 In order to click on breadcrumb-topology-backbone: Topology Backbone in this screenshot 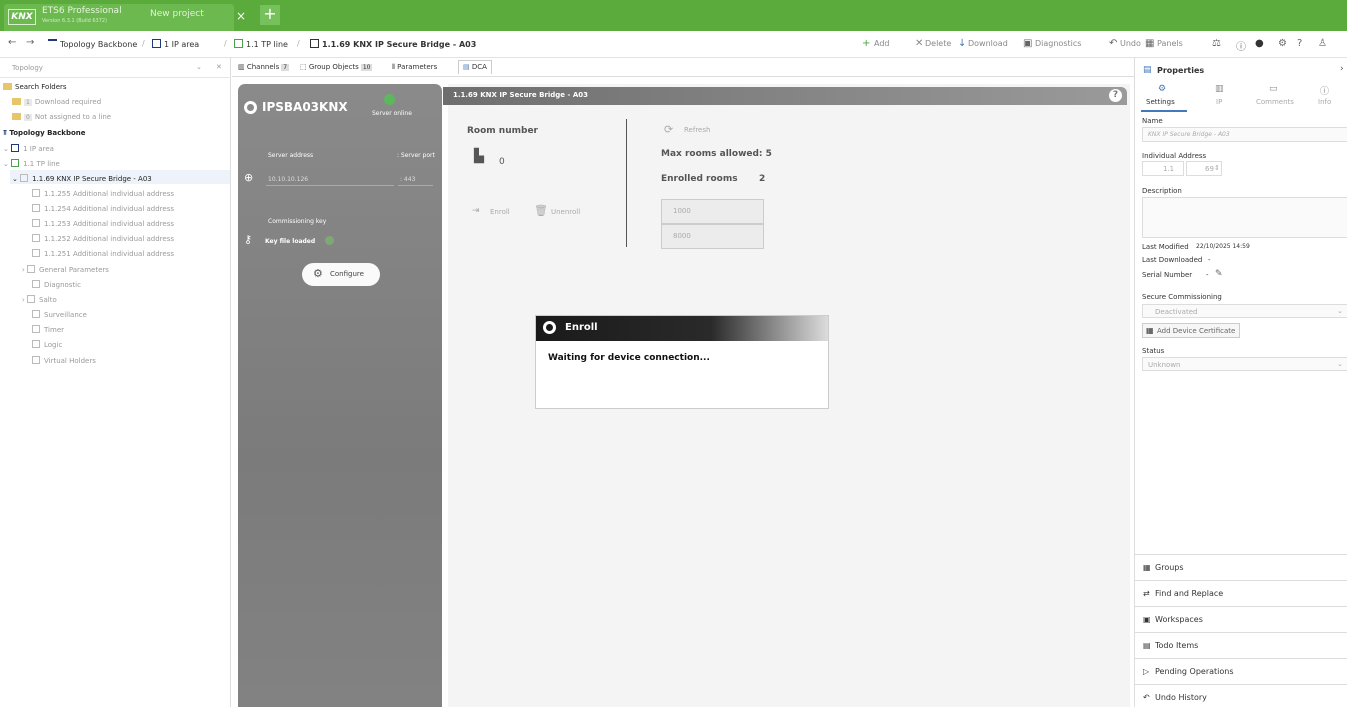, I will do `click(92, 44)`.